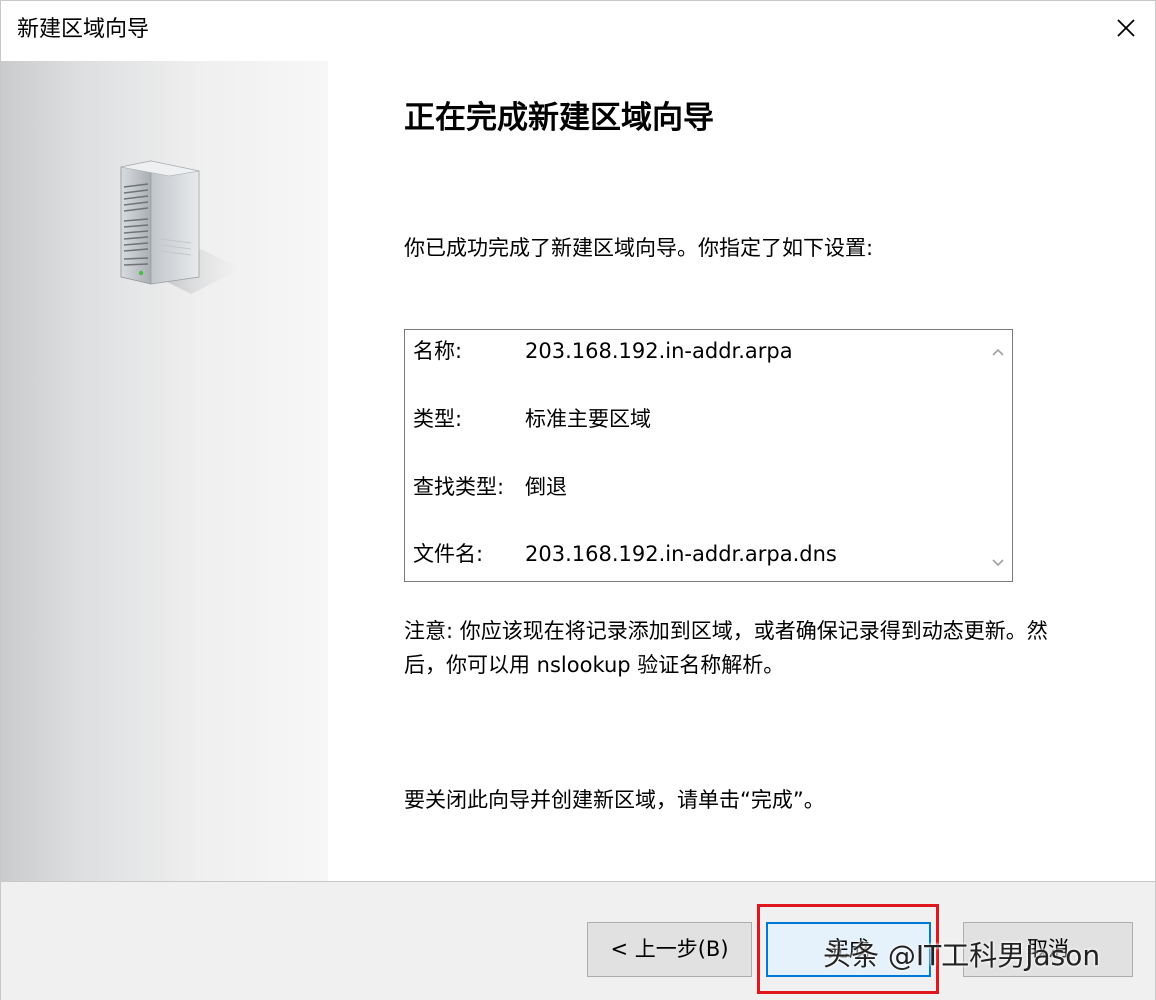 This screenshot has height=1000, width=1156. What do you see at coordinates (998, 563) in the screenshot?
I see `scroll-down-icon` at bounding box center [998, 563].